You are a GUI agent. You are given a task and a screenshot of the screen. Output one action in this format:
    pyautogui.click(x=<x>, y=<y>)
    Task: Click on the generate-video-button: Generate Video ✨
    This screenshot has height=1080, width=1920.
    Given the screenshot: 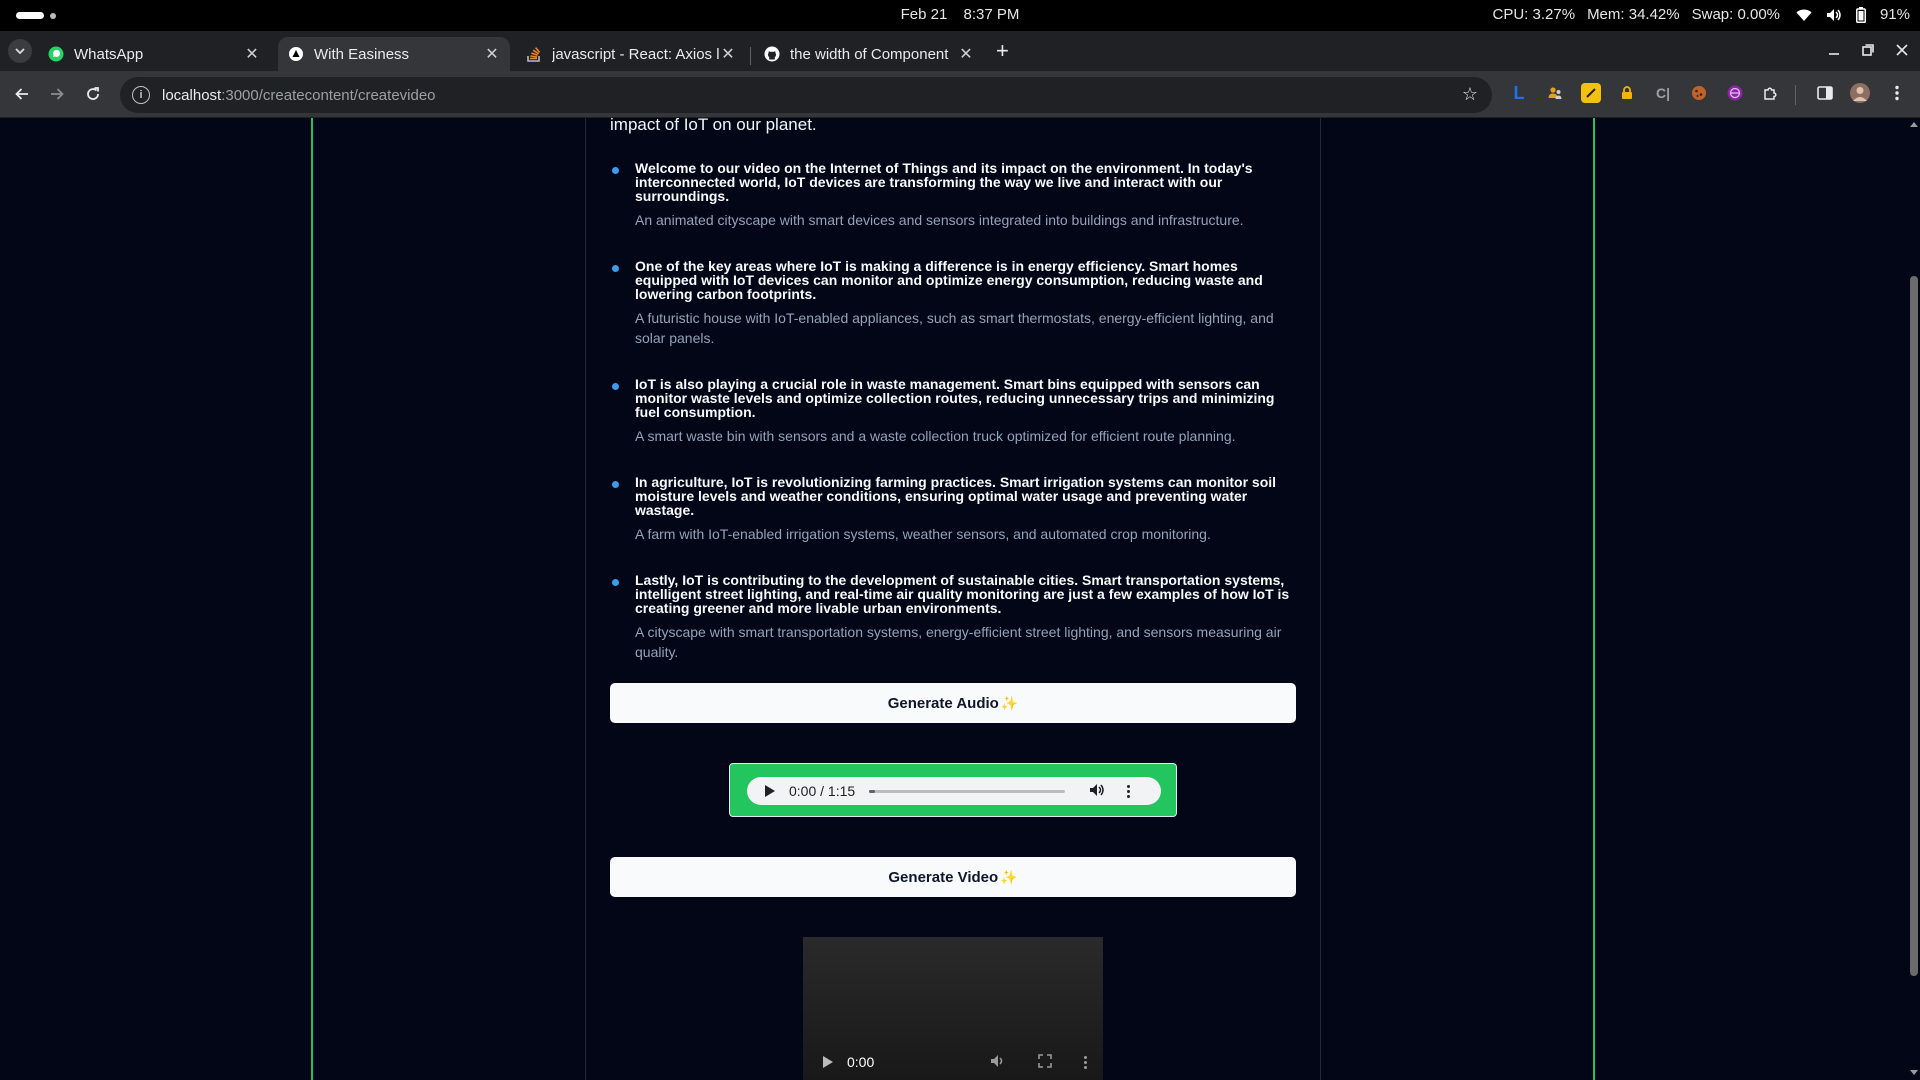 What is the action you would take?
    pyautogui.click(x=953, y=877)
    